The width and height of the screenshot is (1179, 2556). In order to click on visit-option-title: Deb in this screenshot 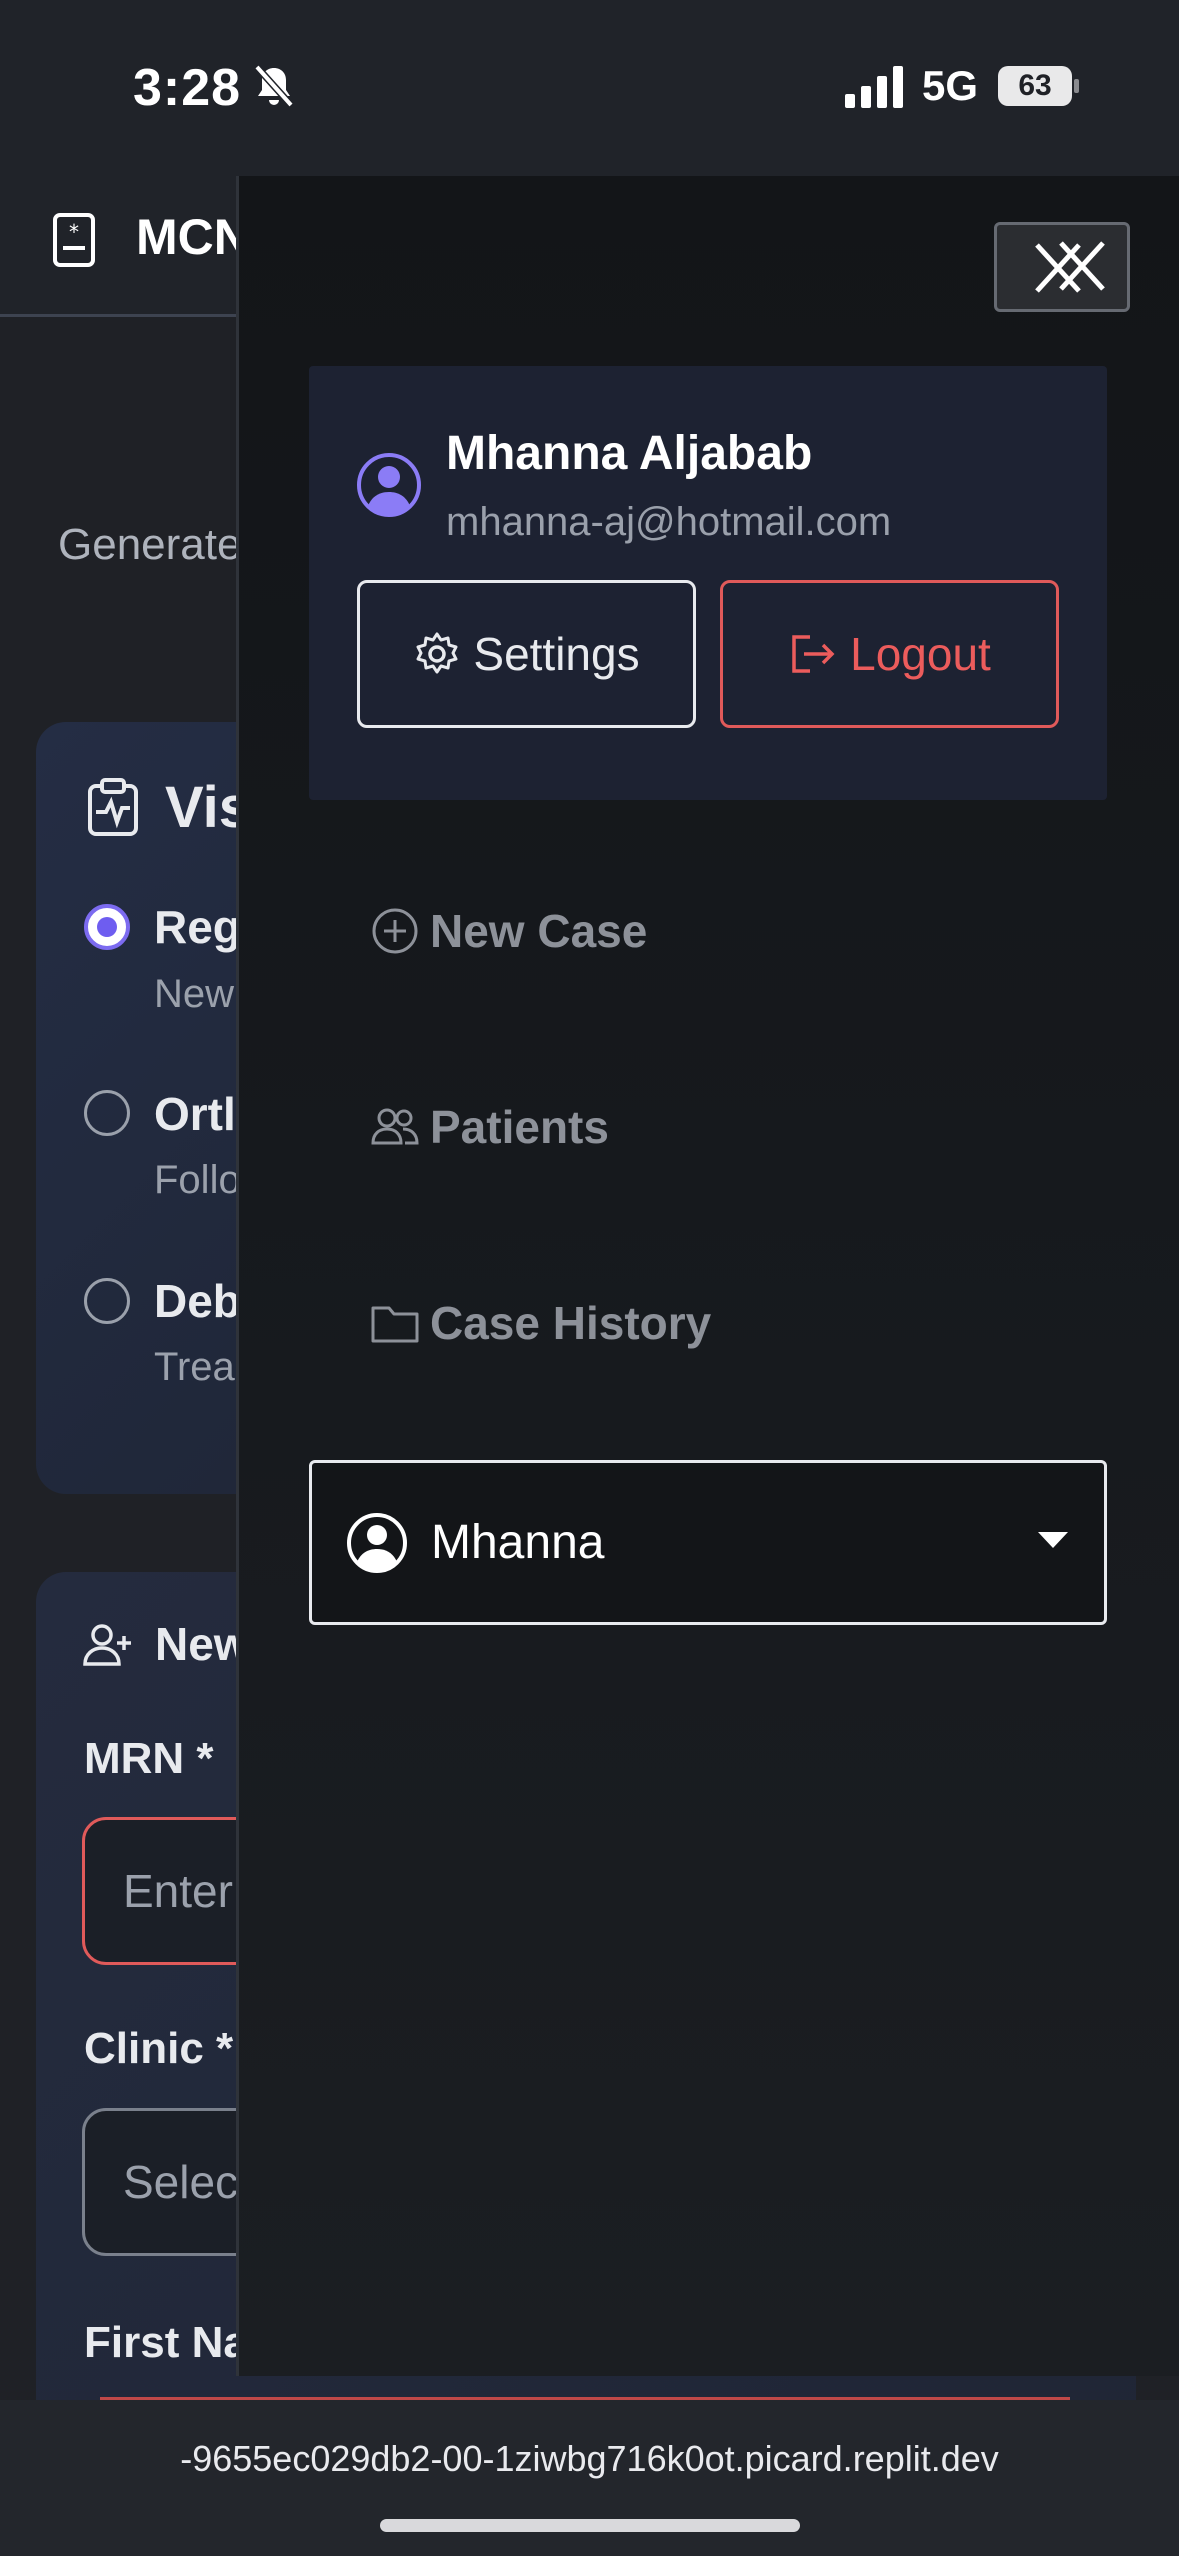, I will do `click(197, 1301)`.